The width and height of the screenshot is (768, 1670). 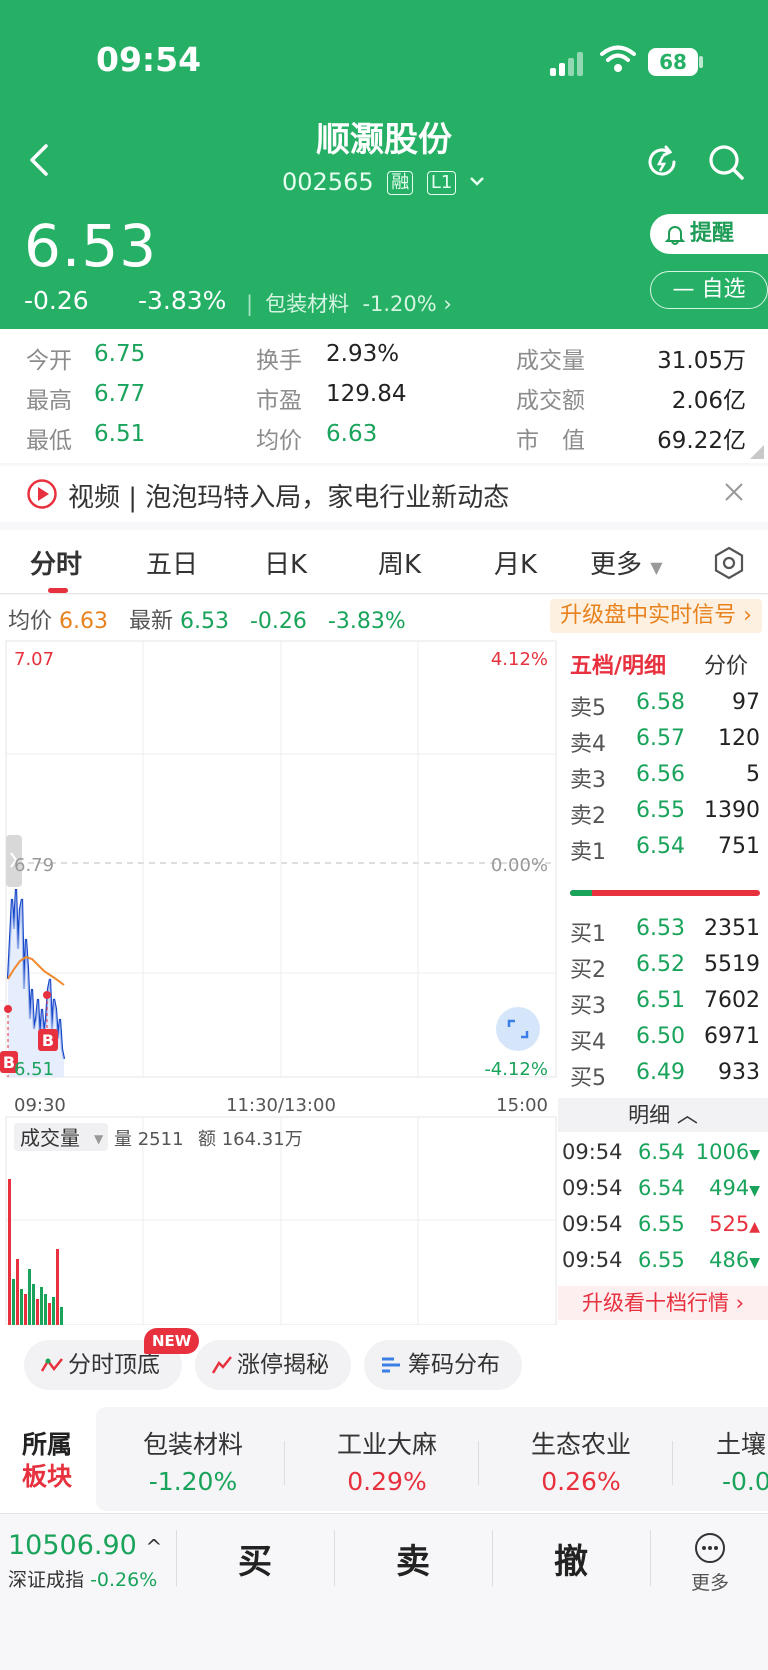 I want to click on buy-button: 买, so click(x=255, y=1558).